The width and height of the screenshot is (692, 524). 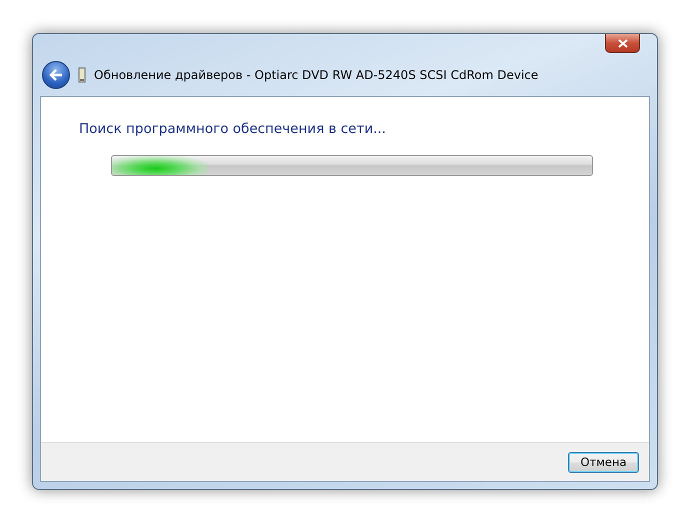 What do you see at coordinates (316, 75) in the screenshot?
I see `window-title: Обновление драйверов - Optiarc DVD RW AD-5240S SCSI CdRom Device` at bounding box center [316, 75].